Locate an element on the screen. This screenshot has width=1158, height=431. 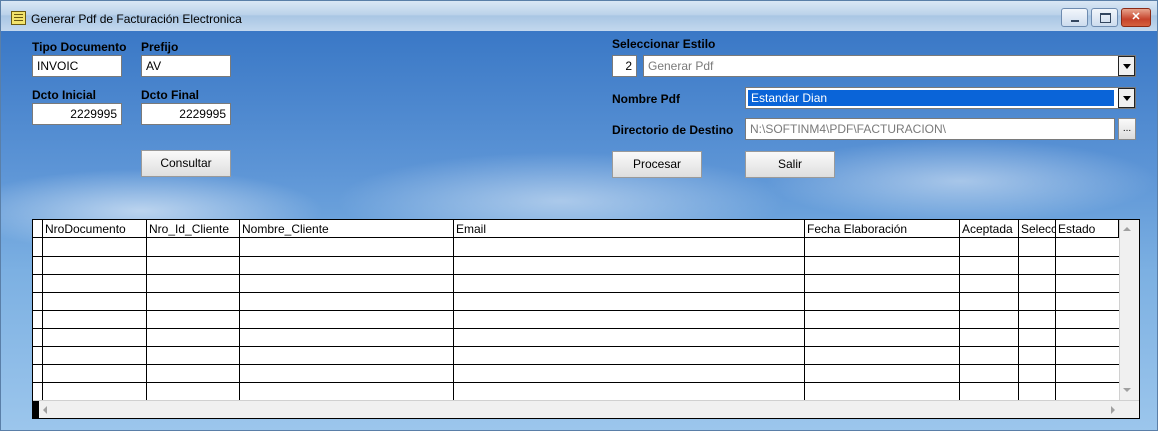
column-header: Nombre_Cliente is located at coordinates (347, 229).